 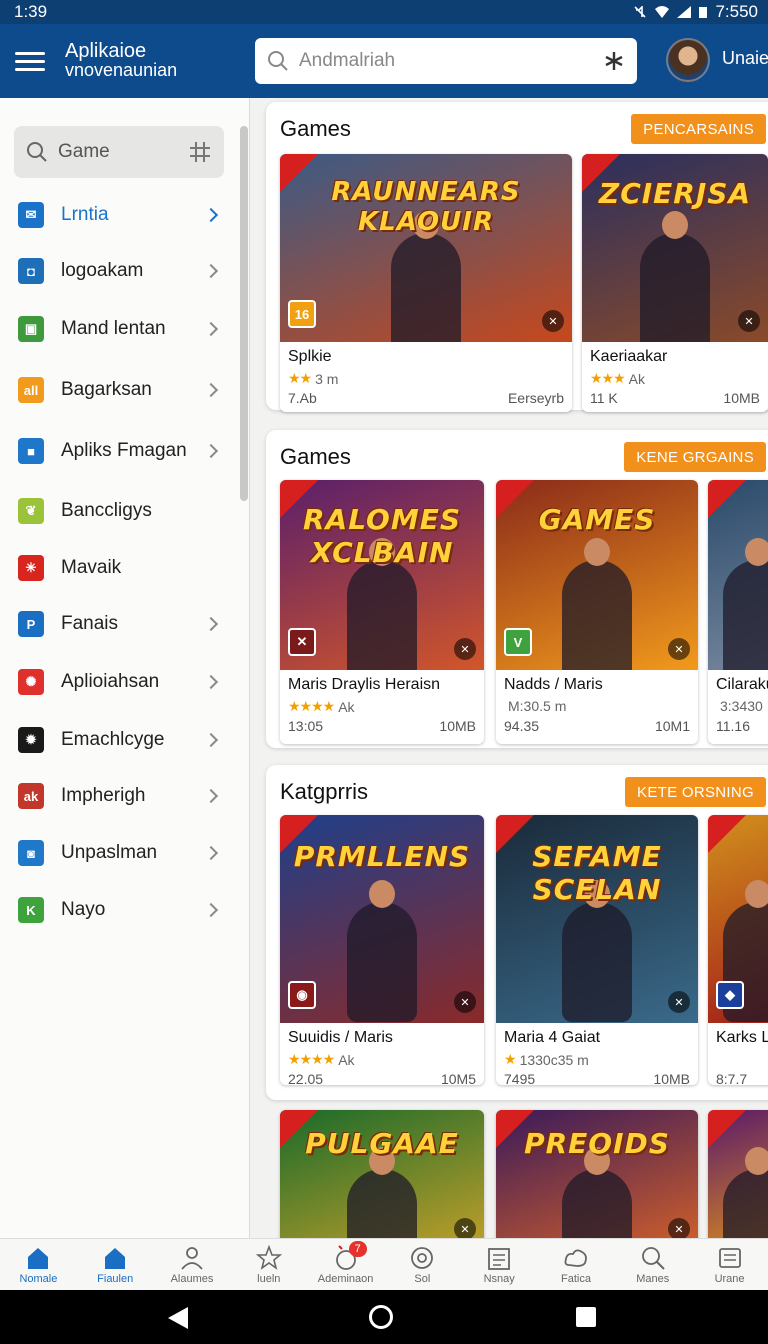 I want to click on sidebar-item-2: ◘ logoakam, so click(x=120, y=271).